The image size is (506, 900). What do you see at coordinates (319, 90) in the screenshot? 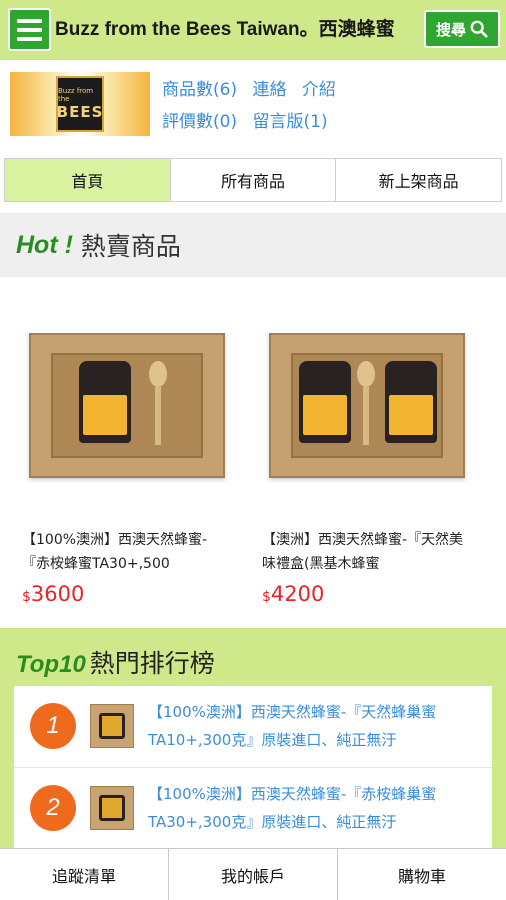
I see `intro-link: 介紹` at bounding box center [319, 90].